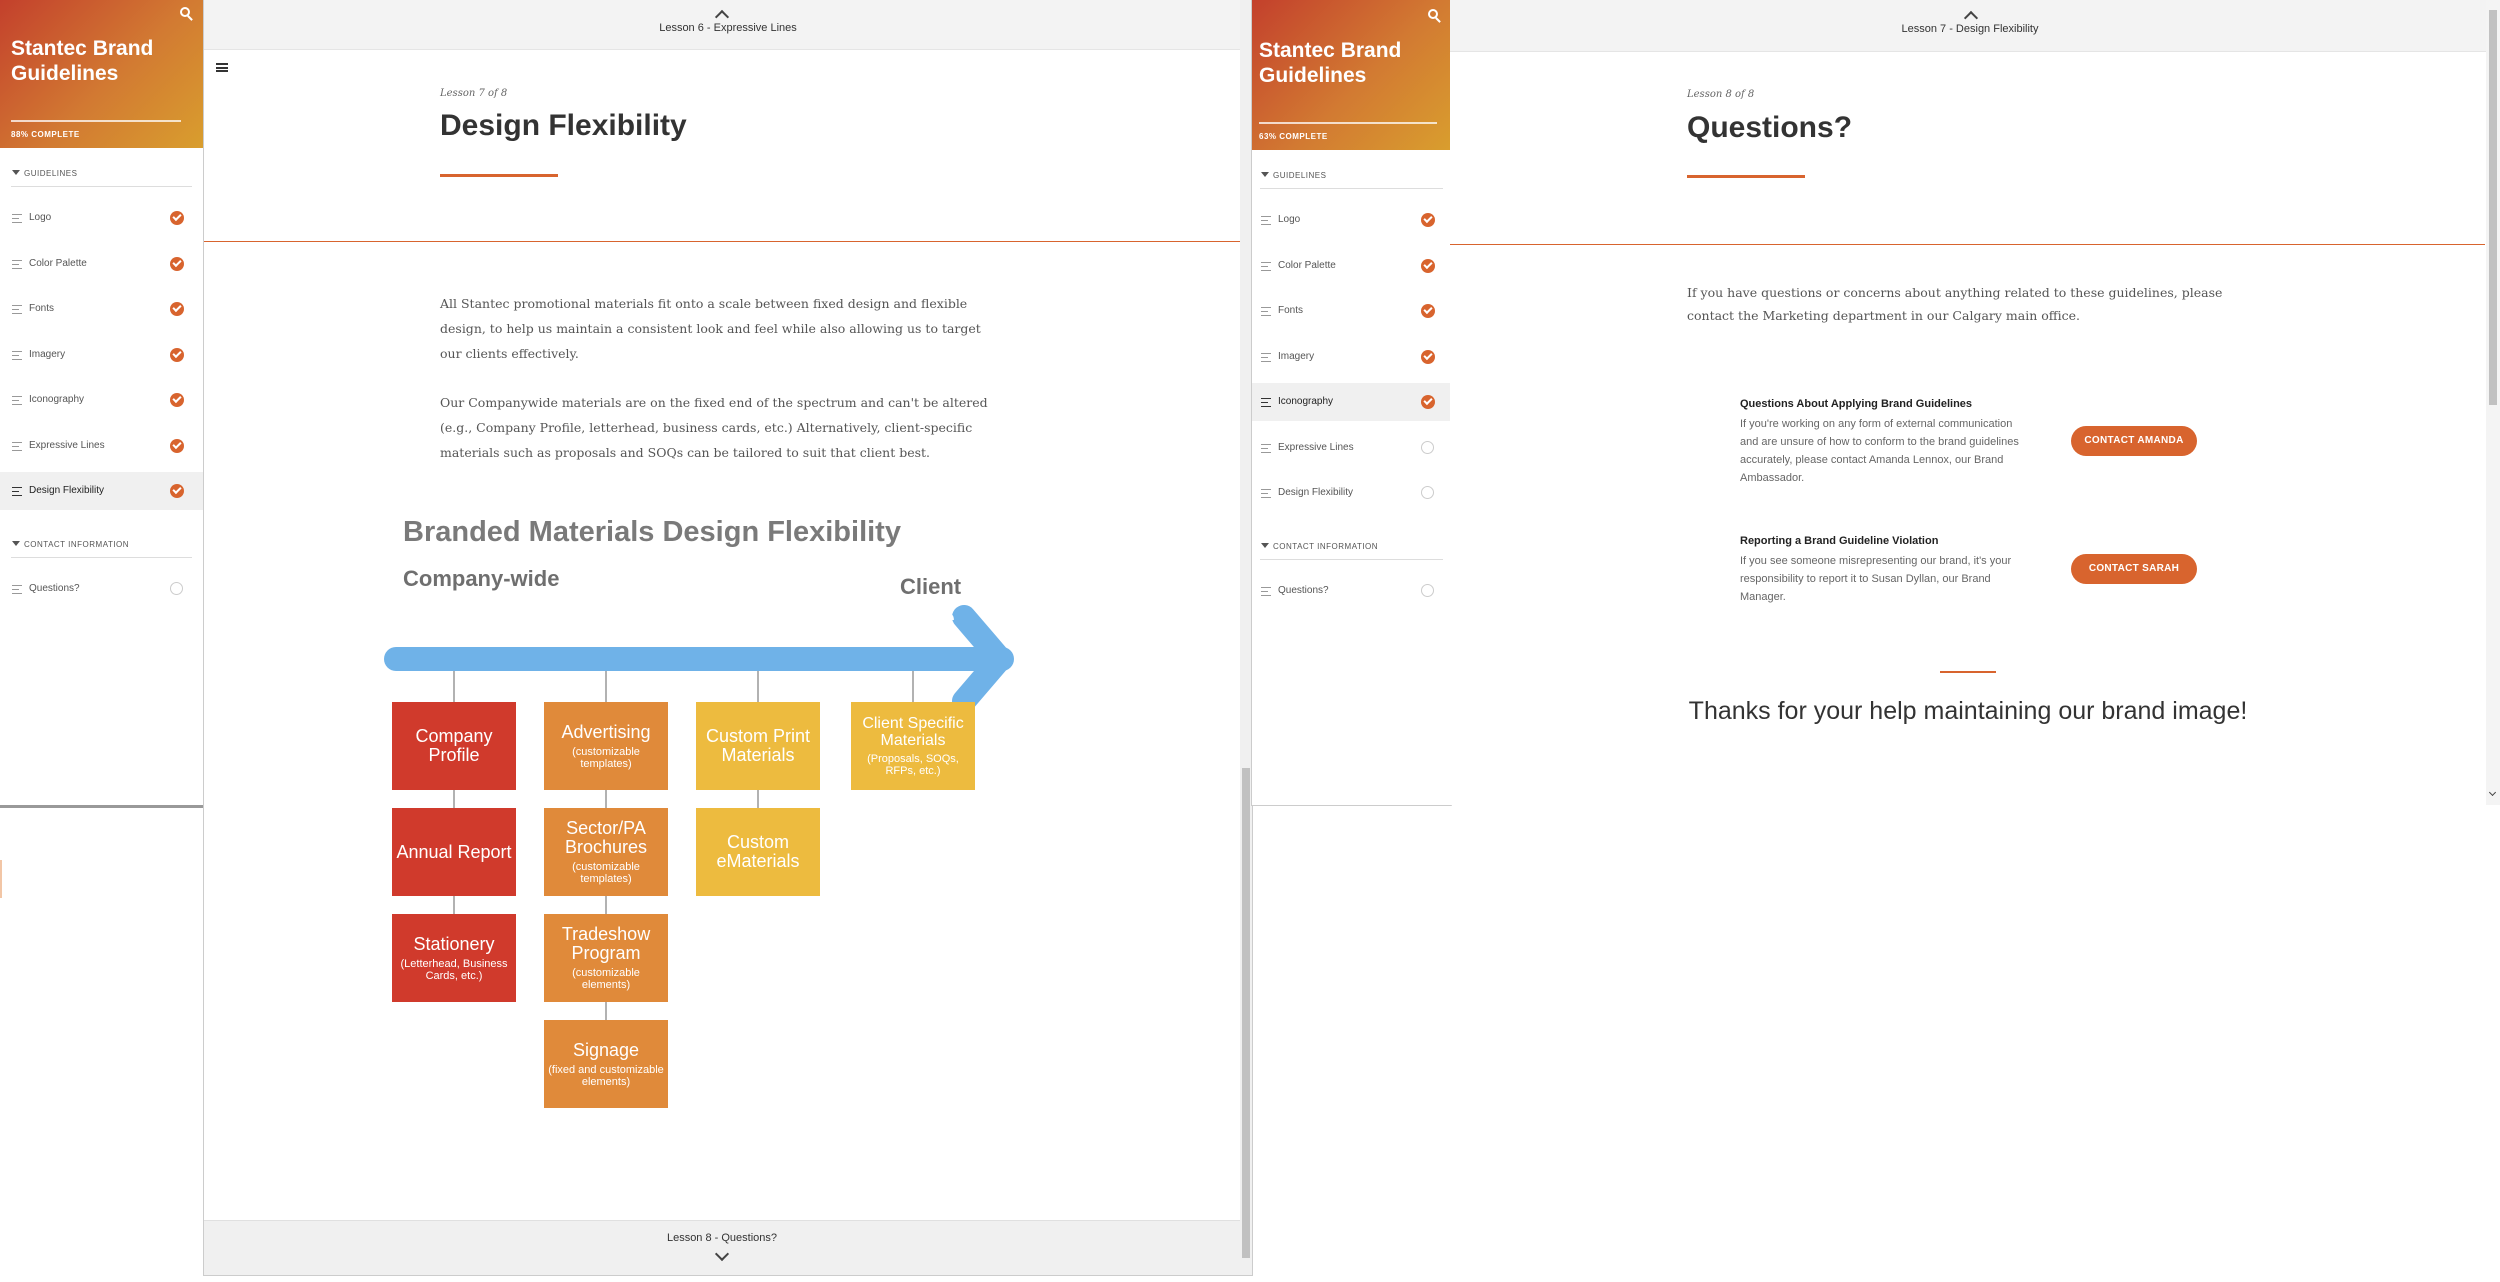  Describe the element at coordinates (45, 134) in the screenshot. I see `progress-text: 88% COMPLETE` at that location.